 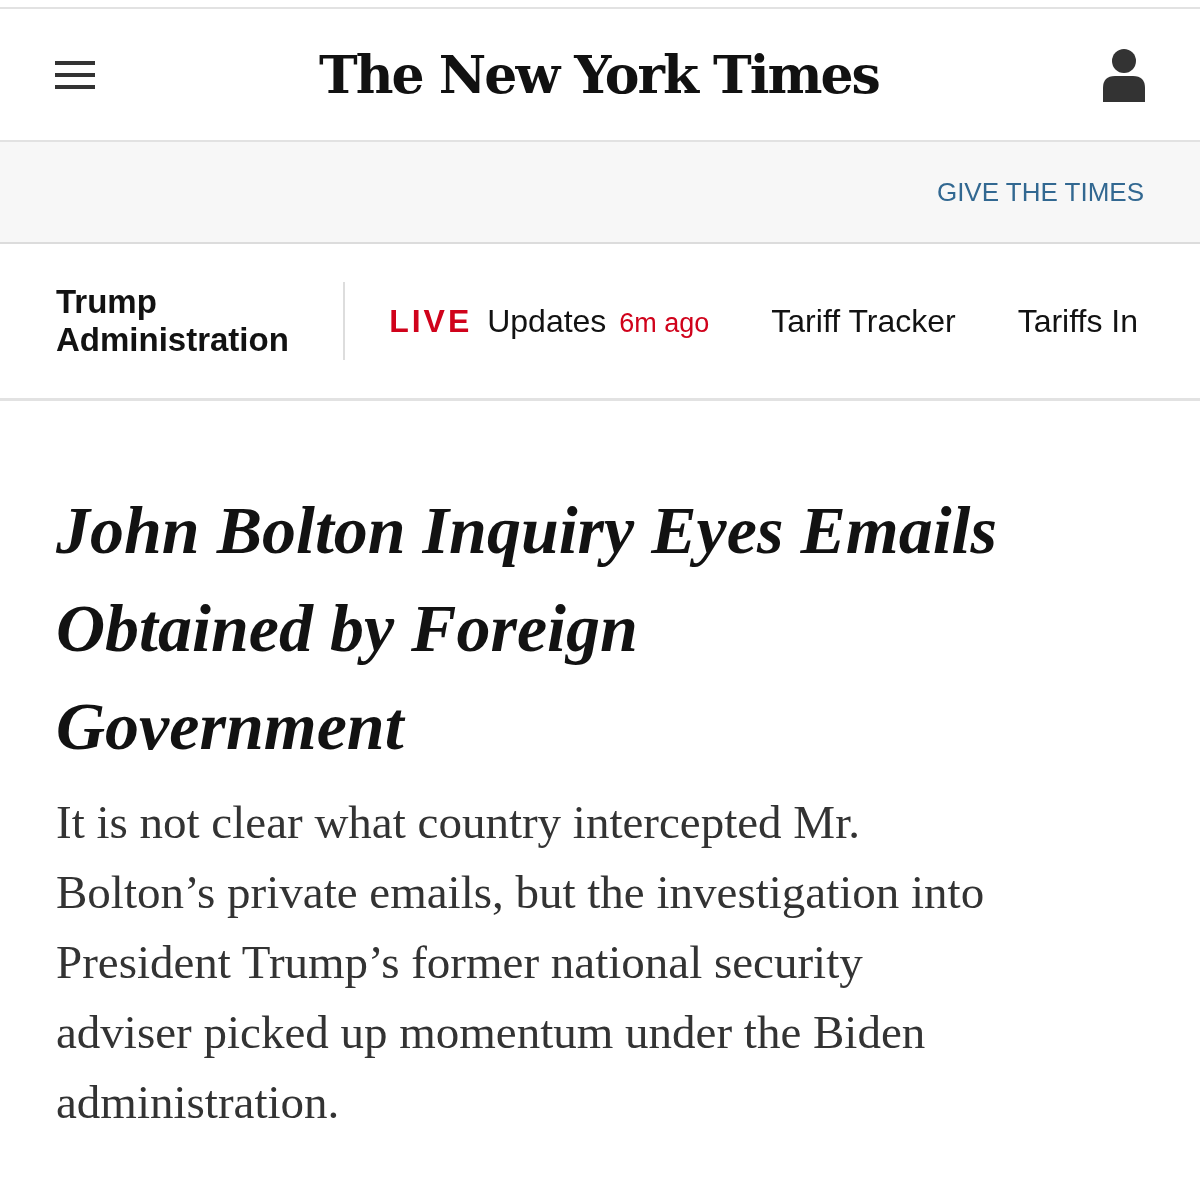 What do you see at coordinates (599, 74) in the screenshot?
I see `site-logo: The New York Times` at bounding box center [599, 74].